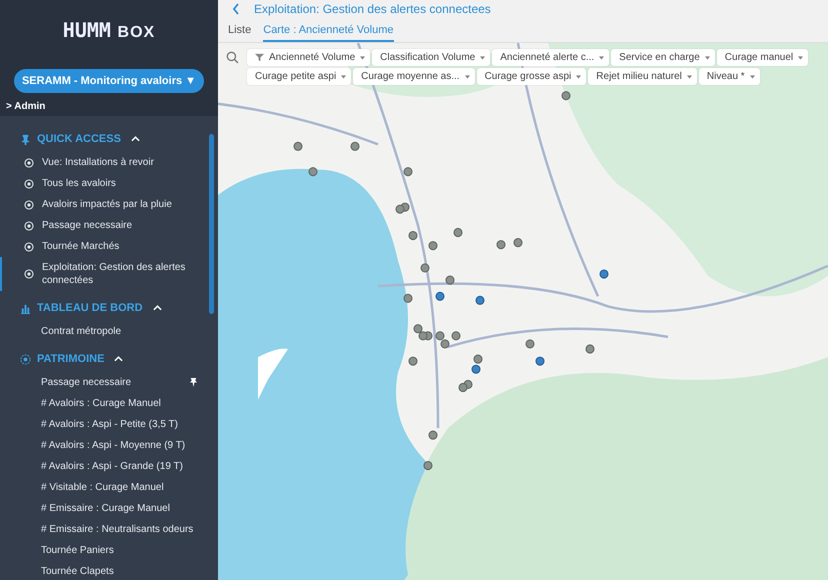  What do you see at coordinates (259, 57) in the screenshot?
I see `filter-icon` at bounding box center [259, 57].